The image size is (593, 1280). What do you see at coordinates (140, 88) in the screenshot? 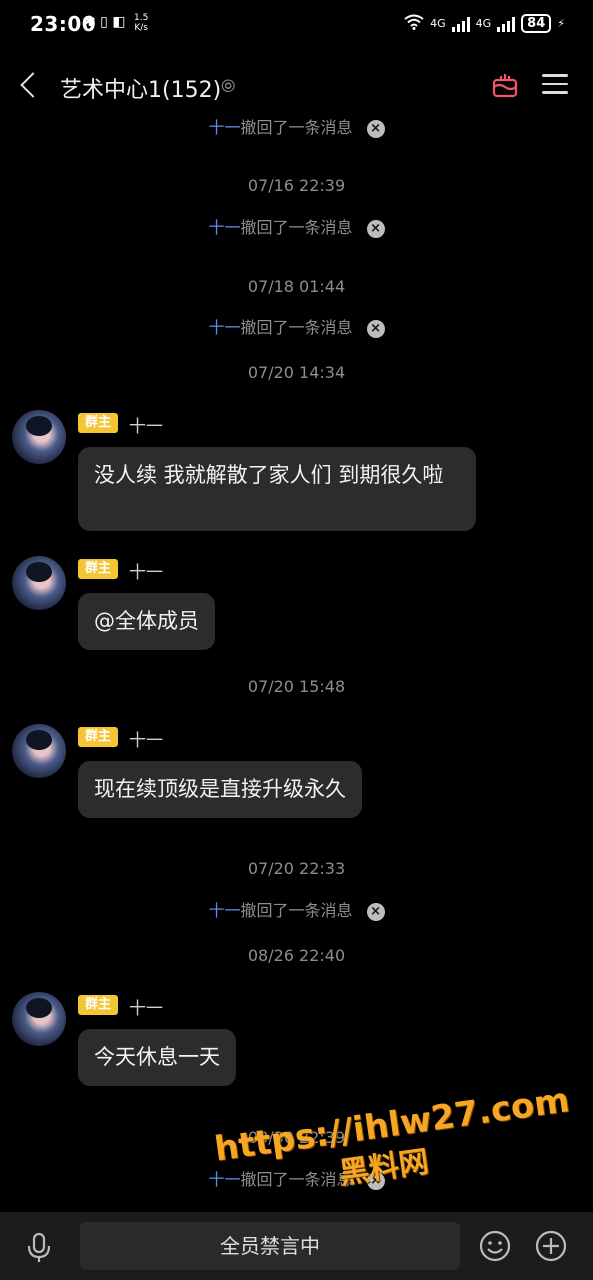
I see `group-title: 艺术中心1(152)` at bounding box center [140, 88].